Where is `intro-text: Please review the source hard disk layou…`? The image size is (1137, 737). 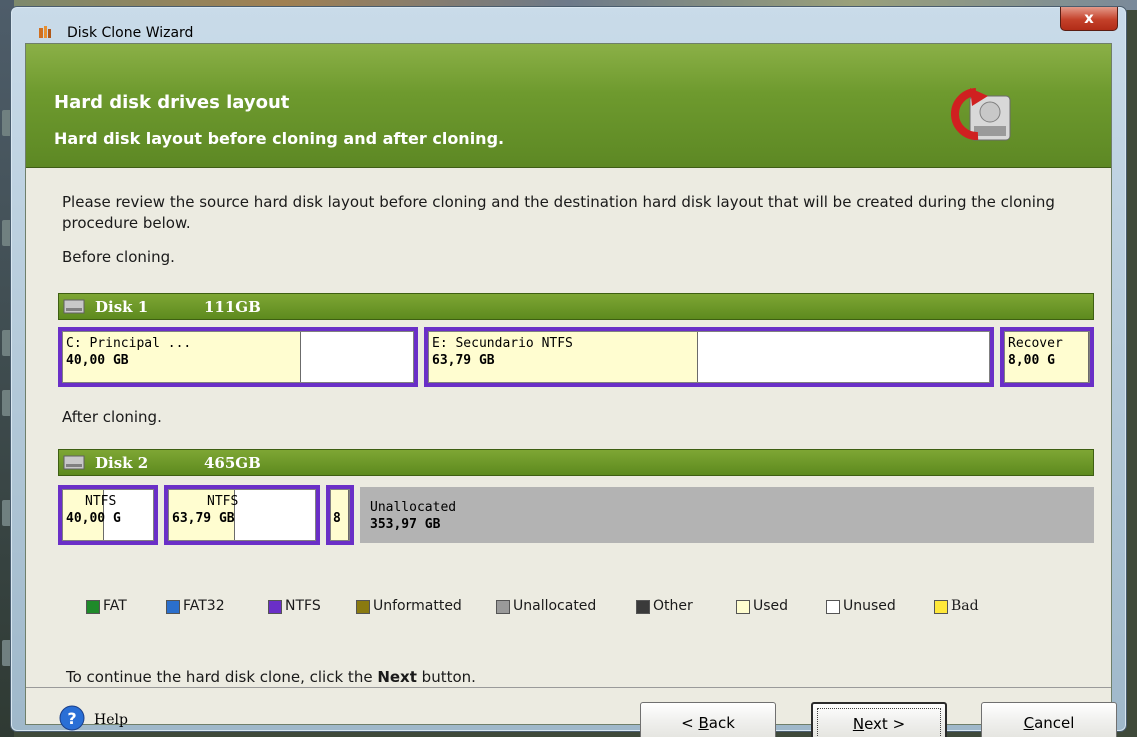 intro-text: Please review the source hard disk layou… is located at coordinates (558, 212).